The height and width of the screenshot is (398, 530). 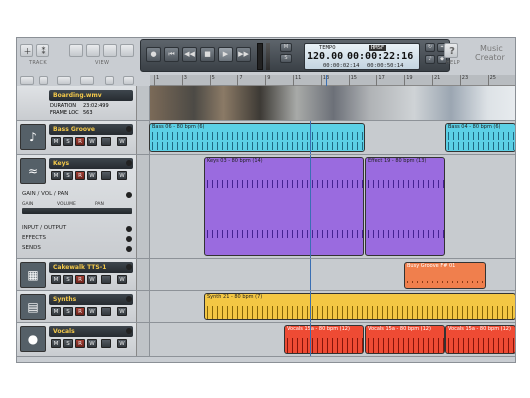 What do you see at coordinates (91, 299) in the screenshot?
I see `track-name: Synths` at bounding box center [91, 299].